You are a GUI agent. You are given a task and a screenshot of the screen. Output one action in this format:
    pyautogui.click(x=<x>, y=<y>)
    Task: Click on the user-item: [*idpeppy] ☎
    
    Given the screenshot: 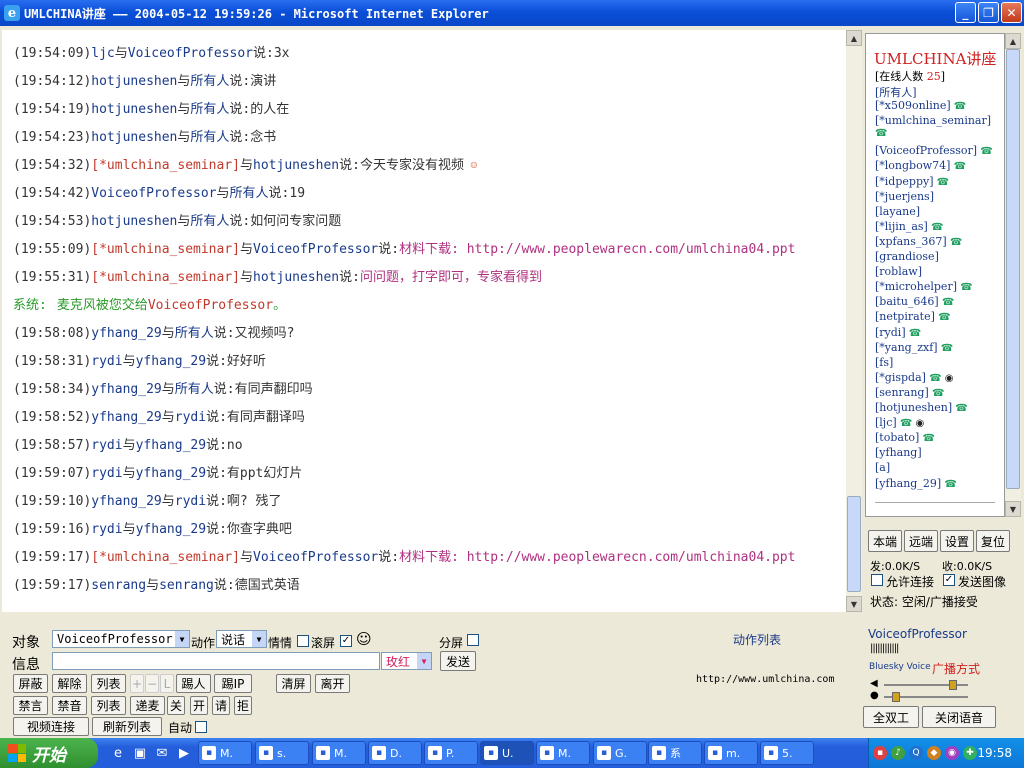 What is the action you would take?
    pyautogui.click(x=912, y=181)
    